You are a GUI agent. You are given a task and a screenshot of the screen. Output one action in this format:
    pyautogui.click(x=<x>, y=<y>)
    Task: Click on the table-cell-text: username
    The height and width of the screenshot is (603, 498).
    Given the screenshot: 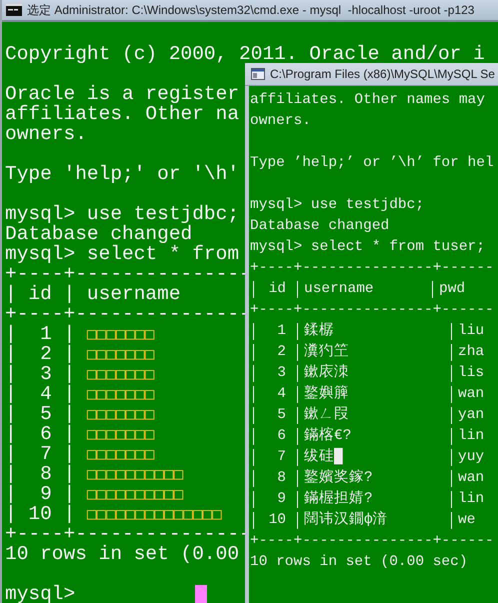 What is the action you would take?
    pyautogui.click(x=339, y=289)
    